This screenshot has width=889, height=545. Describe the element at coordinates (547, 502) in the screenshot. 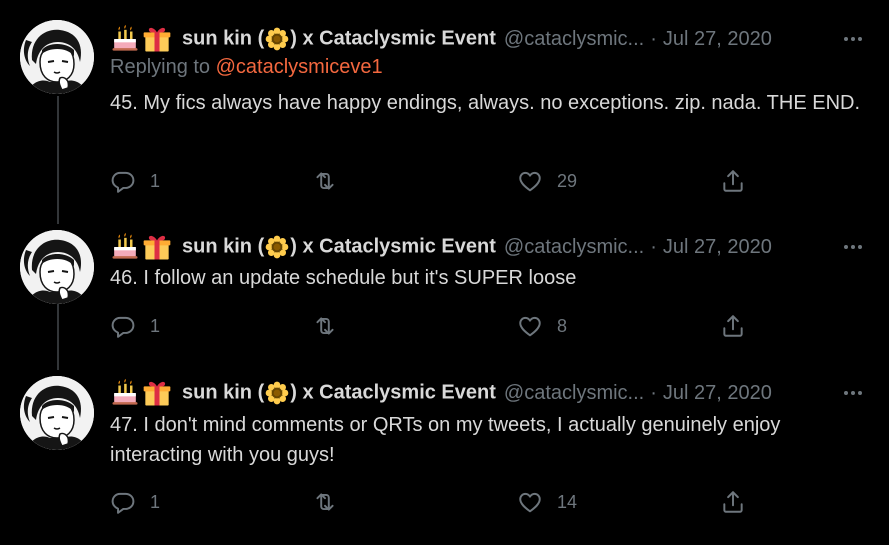

I see `like-button: 14` at that location.